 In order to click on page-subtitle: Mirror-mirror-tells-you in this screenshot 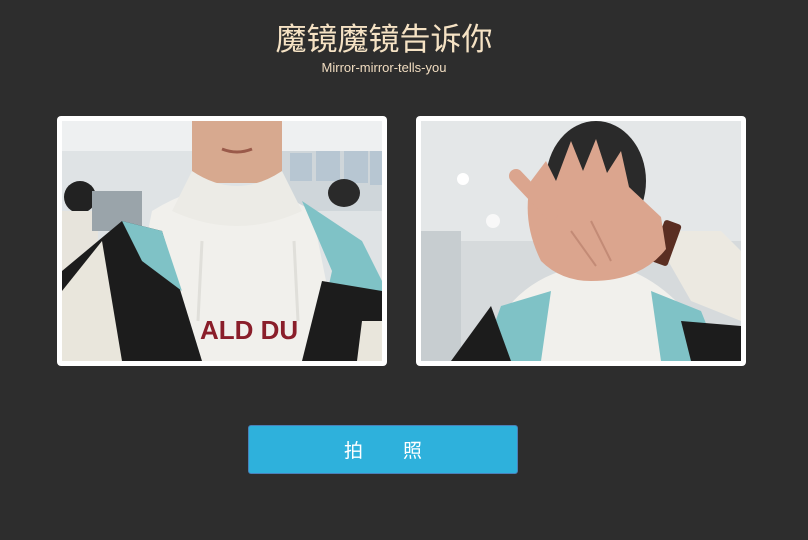, I will do `click(384, 67)`.